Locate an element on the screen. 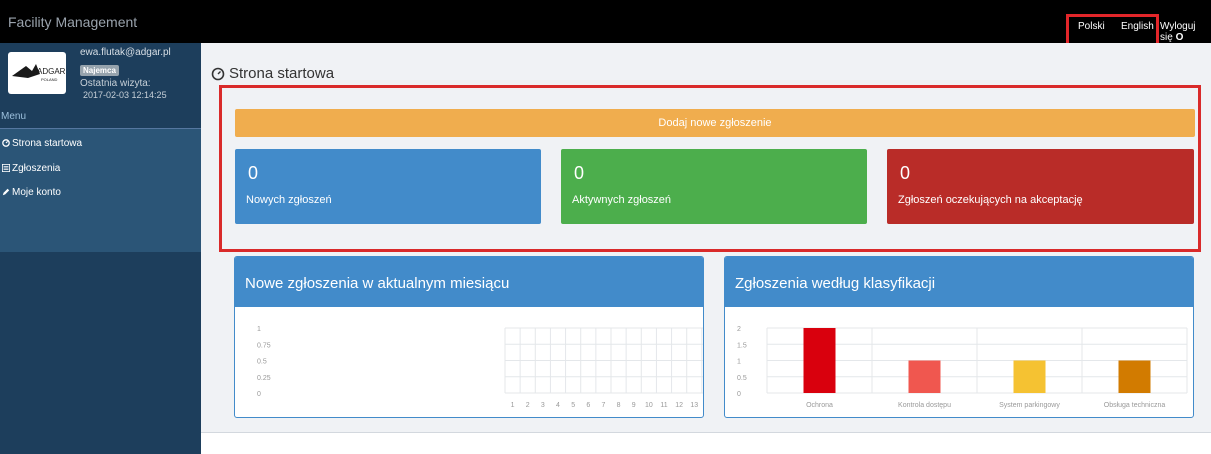  x-tick-label: 10 is located at coordinates (649, 405).